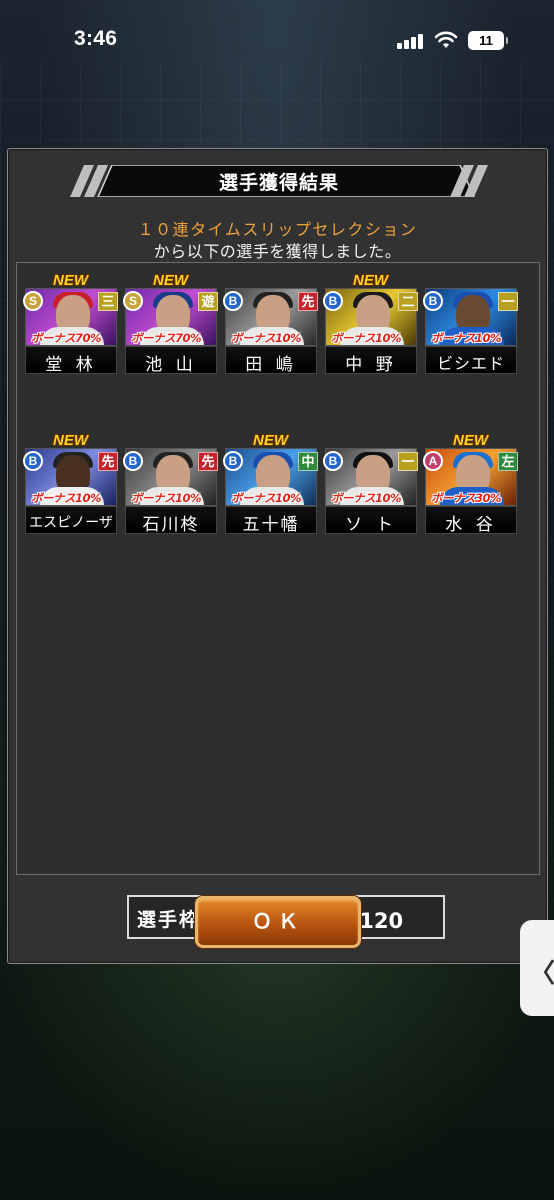  I want to click on player-card: ボーナス10% 田 嶋 B 先, so click(270, 325).